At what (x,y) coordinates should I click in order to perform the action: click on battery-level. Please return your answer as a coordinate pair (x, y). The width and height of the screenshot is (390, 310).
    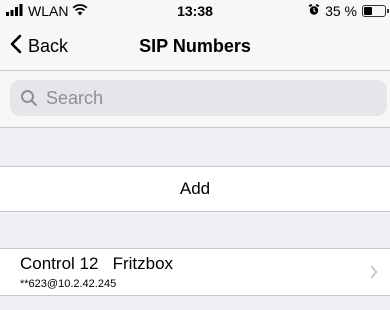
    Looking at the image, I should click on (368, 11).